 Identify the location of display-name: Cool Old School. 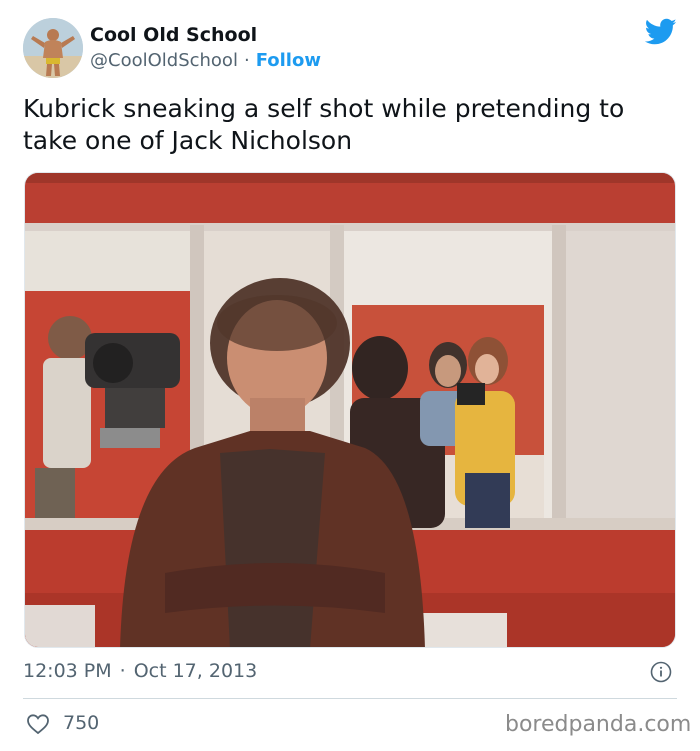
(173, 35).